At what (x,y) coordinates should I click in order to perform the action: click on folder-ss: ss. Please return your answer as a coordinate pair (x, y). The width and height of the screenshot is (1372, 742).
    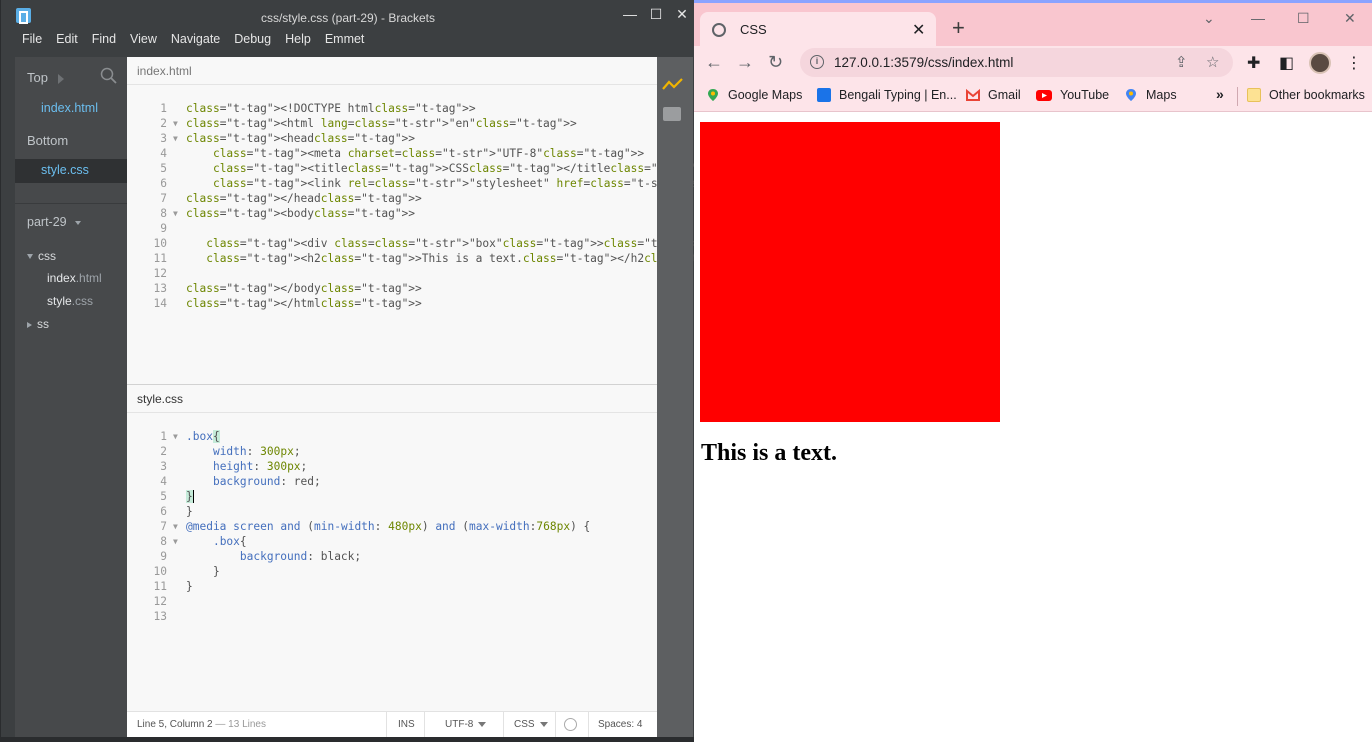
    Looking at the image, I should click on (38, 324).